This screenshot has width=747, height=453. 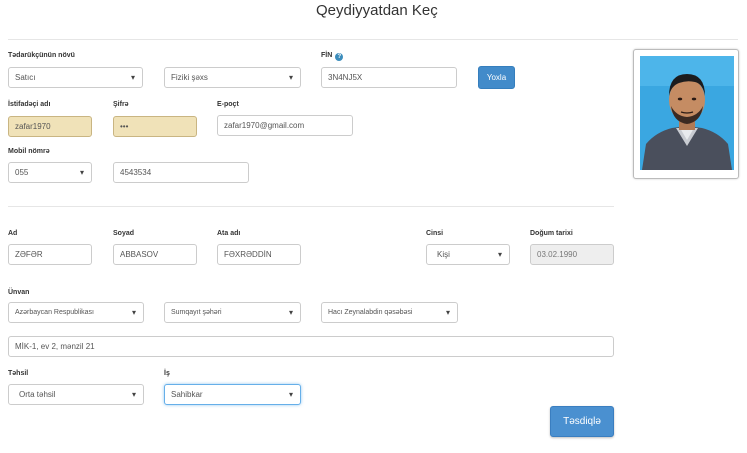 I want to click on street-address-input: MİK-1, ev 2, mənzil 21, so click(x=311, y=346).